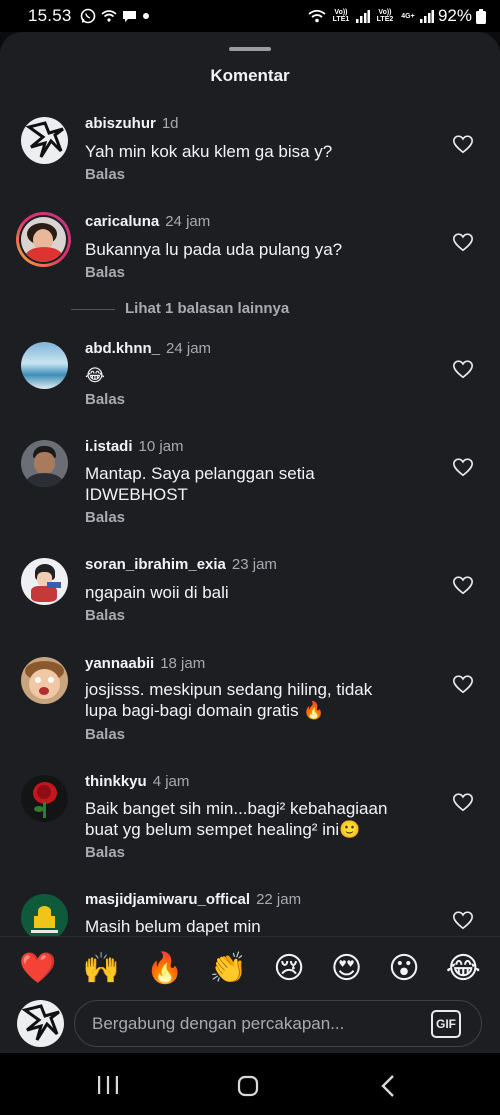 The image size is (500, 1115). Describe the element at coordinates (157, 592) in the screenshot. I see `comment-text: ngapain woii di bali` at that location.